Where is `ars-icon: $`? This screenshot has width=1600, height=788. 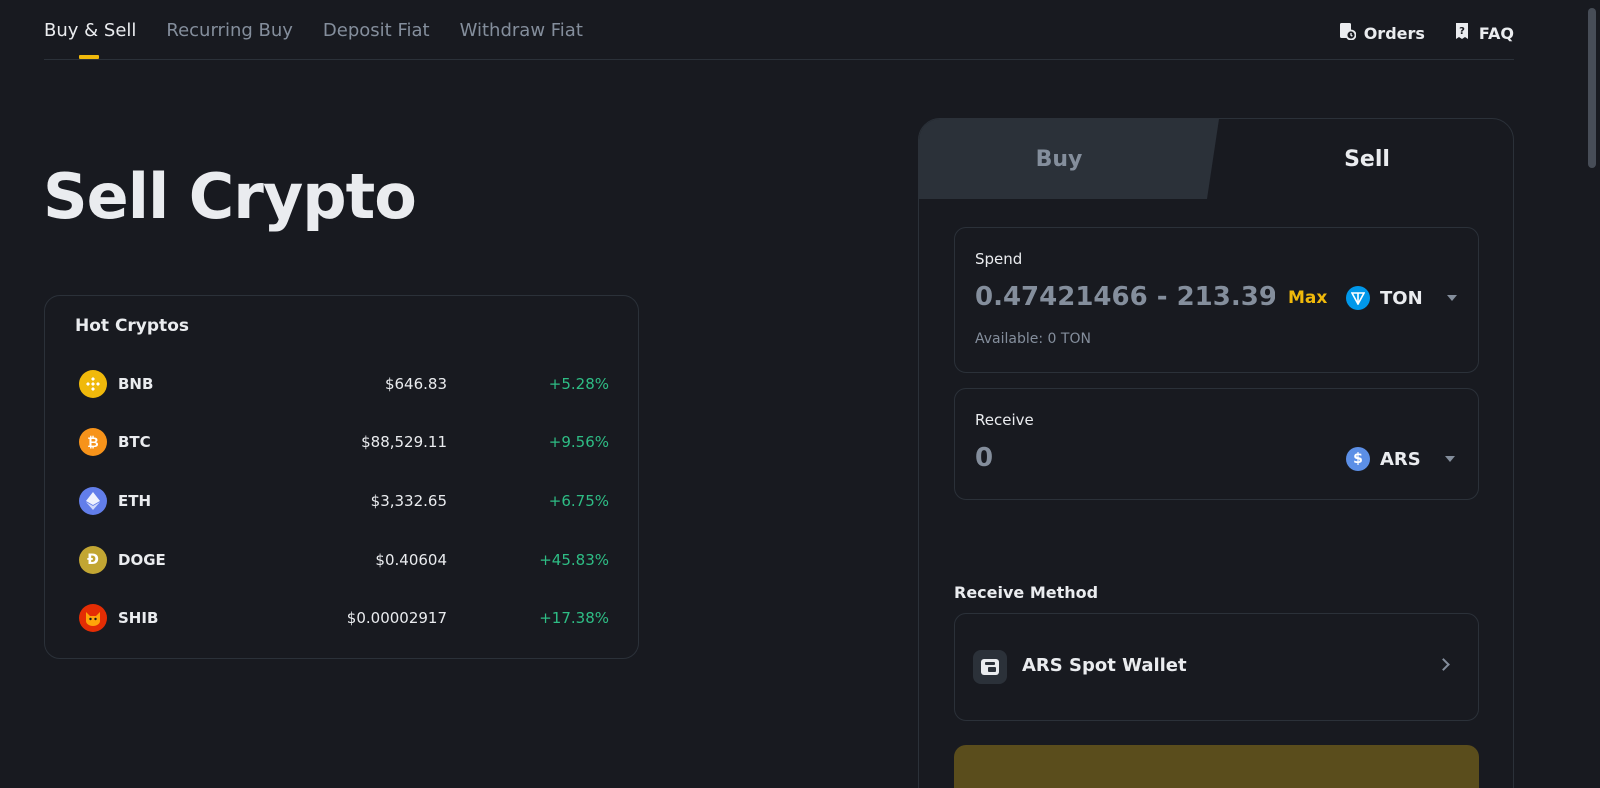
ars-icon: $ is located at coordinates (1358, 459).